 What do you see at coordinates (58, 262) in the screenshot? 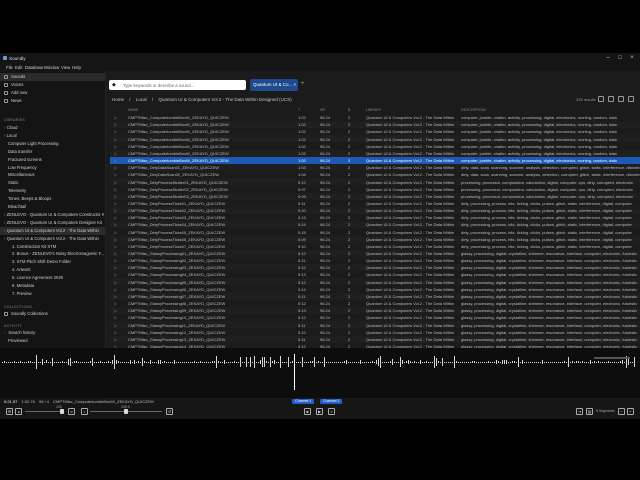
I see `sidebar-item-library: 3. STM Pitch Shift Demo Folder` at bounding box center [58, 262].